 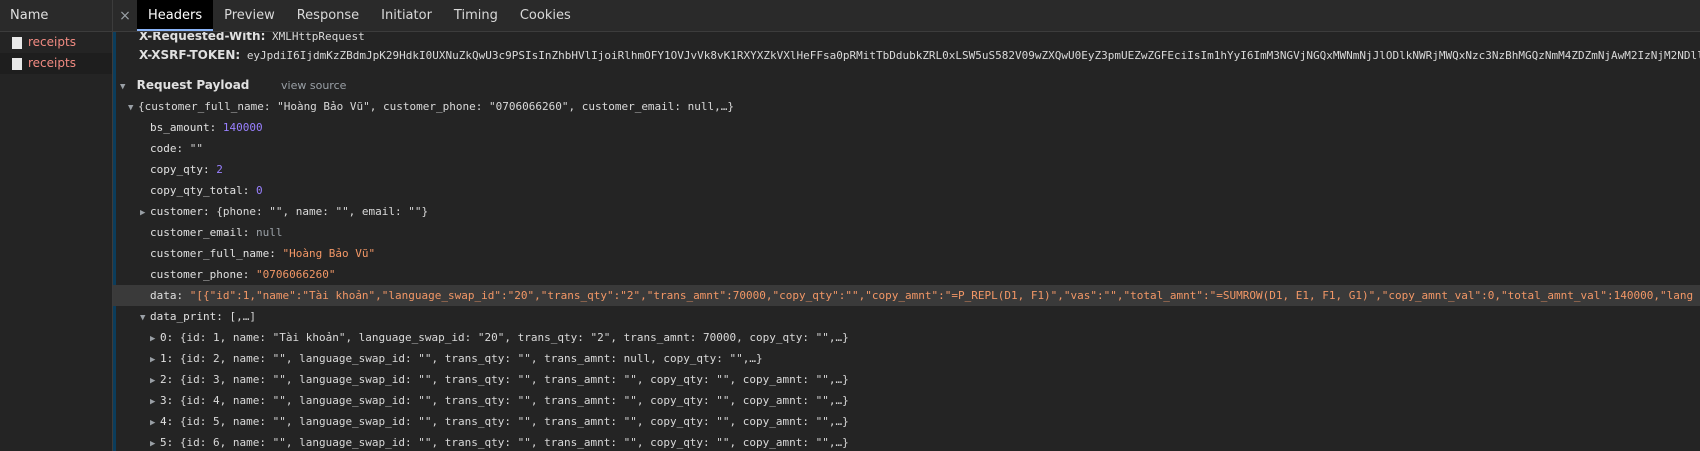 What do you see at coordinates (203, 232) in the screenshot?
I see `field-key: customer_email:` at bounding box center [203, 232].